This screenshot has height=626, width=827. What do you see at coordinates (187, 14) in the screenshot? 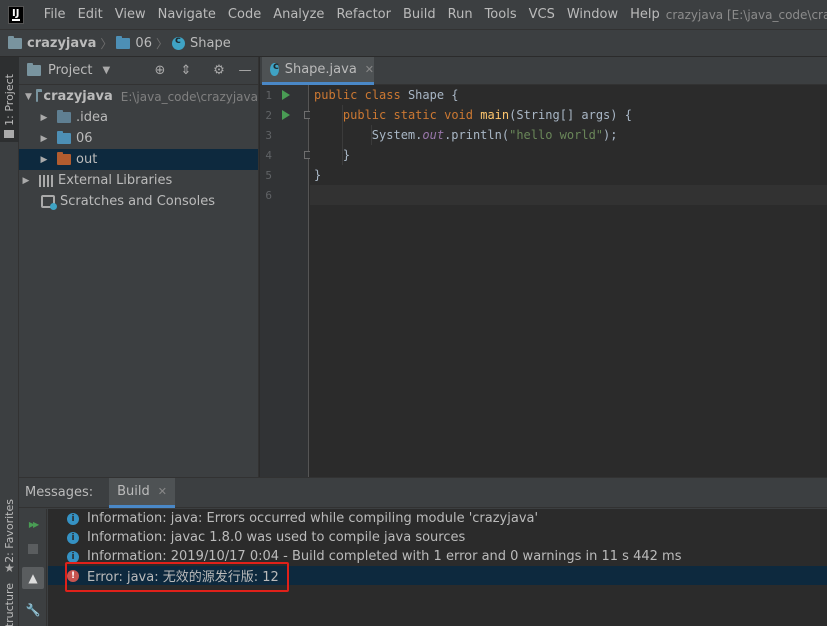
I see `menu-navigate: Navigate` at bounding box center [187, 14].